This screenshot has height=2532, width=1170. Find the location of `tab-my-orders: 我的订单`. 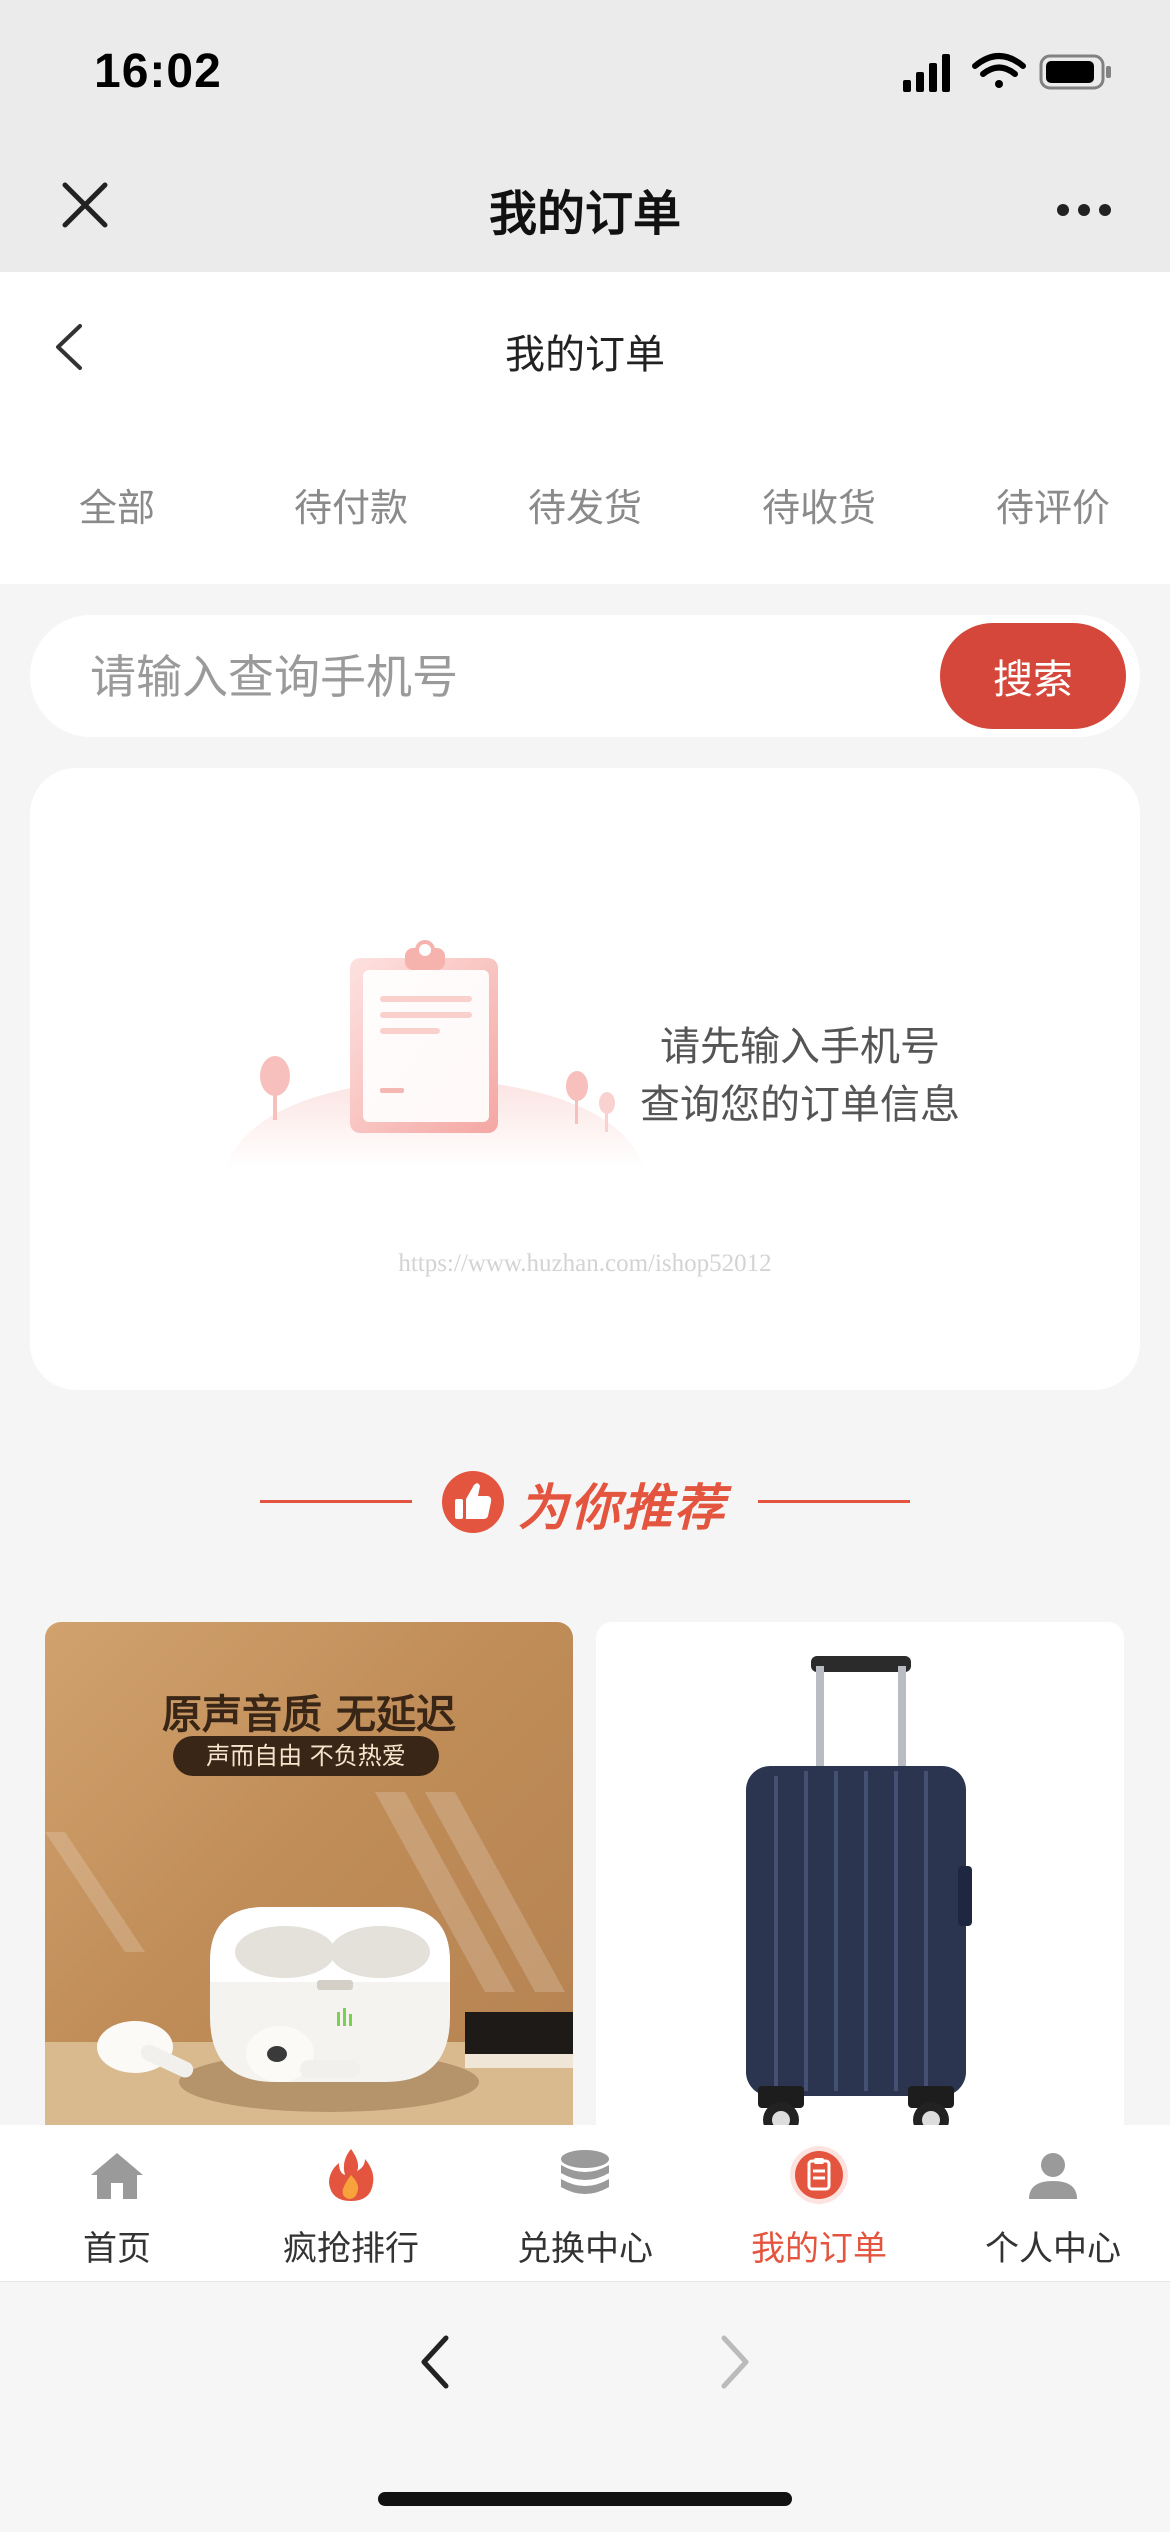

tab-my-orders: 我的订单 is located at coordinates (819, 2203).